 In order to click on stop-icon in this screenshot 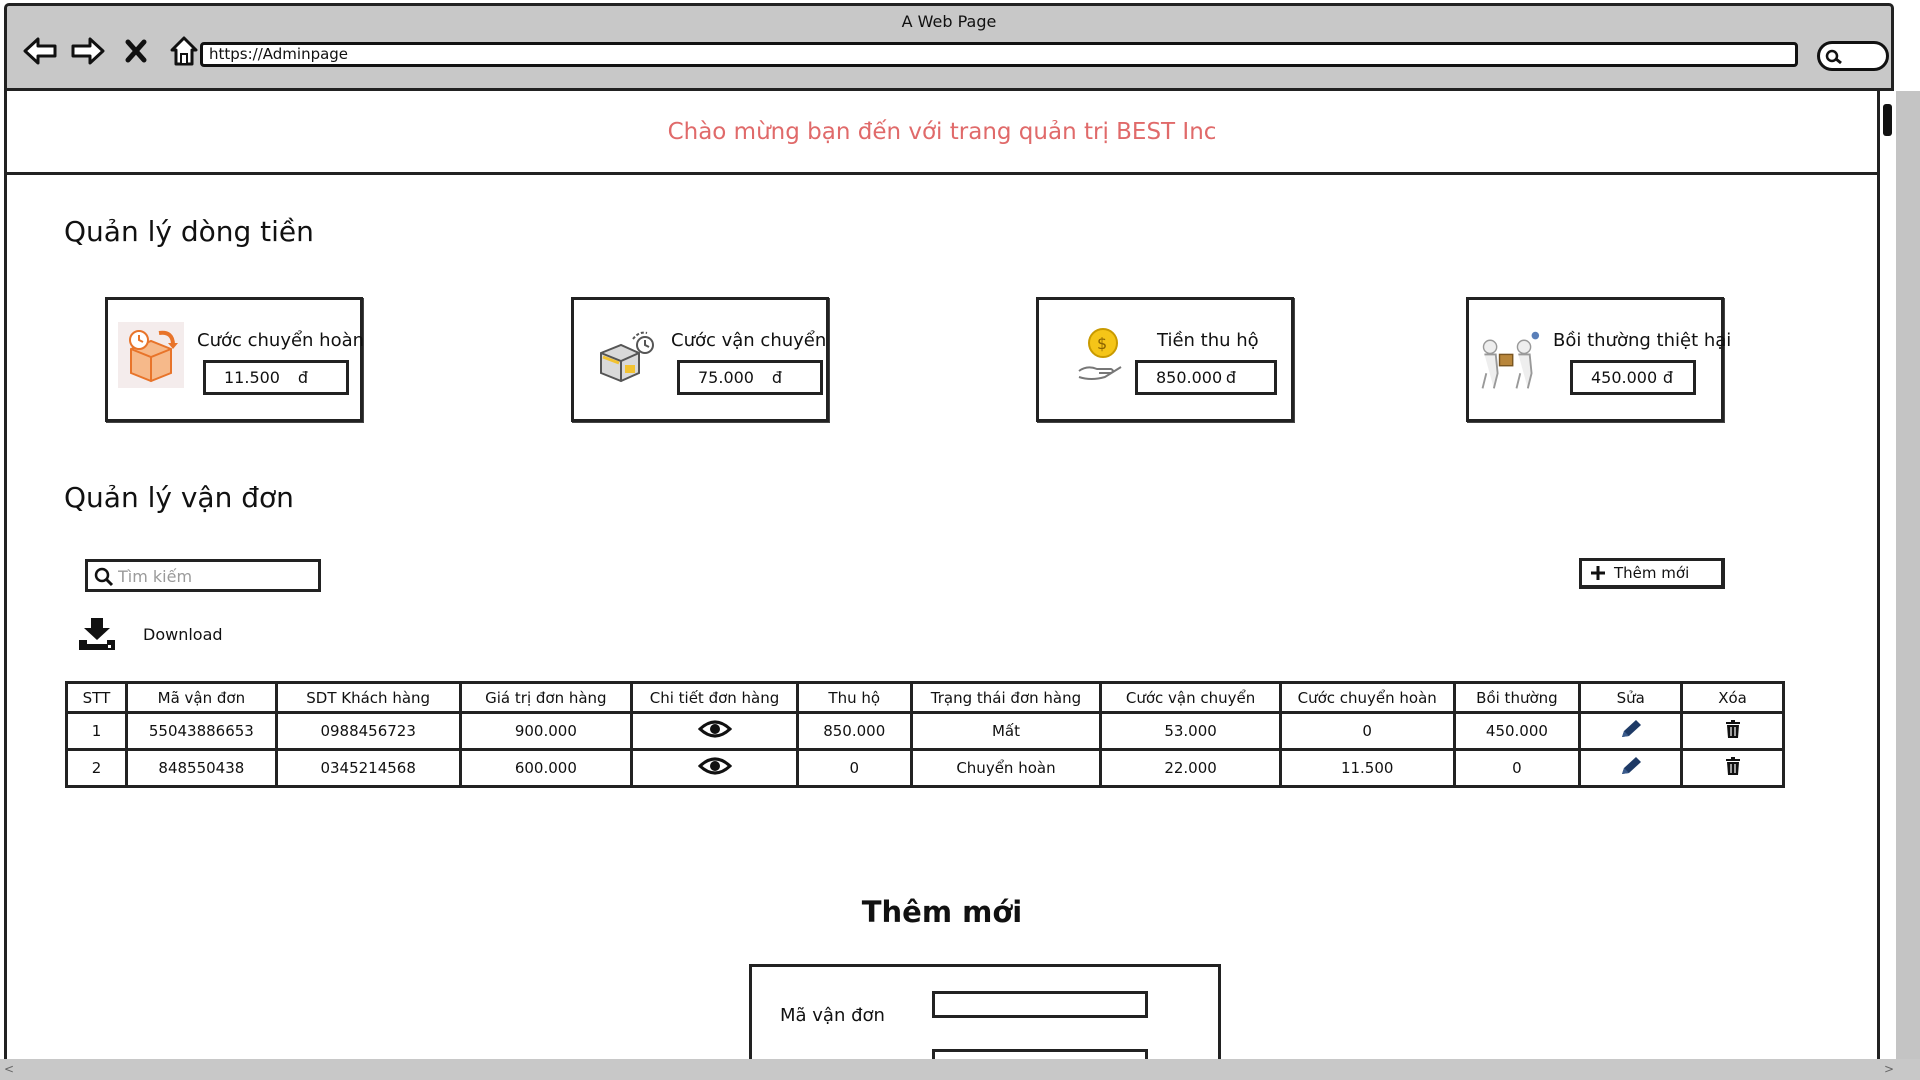, I will do `click(136, 51)`.